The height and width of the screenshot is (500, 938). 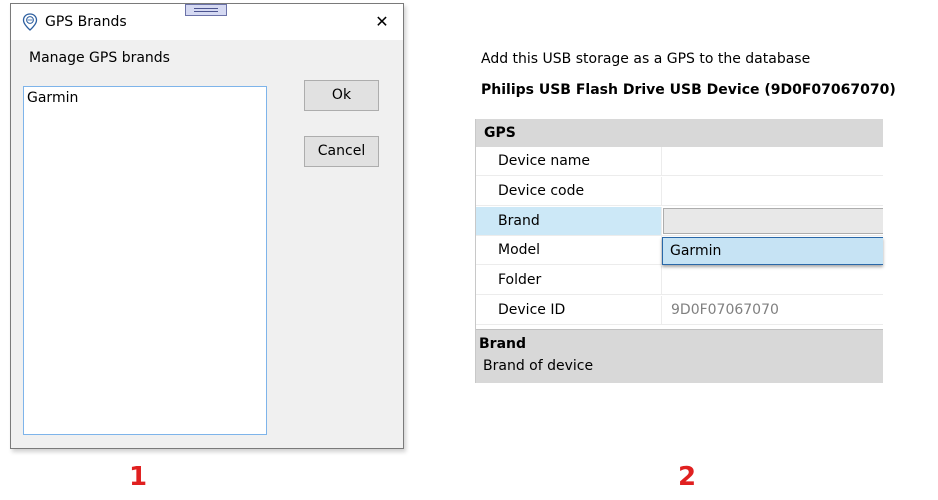 What do you see at coordinates (569, 221) in the screenshot?
I see `property-label: Brand` at bounding box center [569, 221].